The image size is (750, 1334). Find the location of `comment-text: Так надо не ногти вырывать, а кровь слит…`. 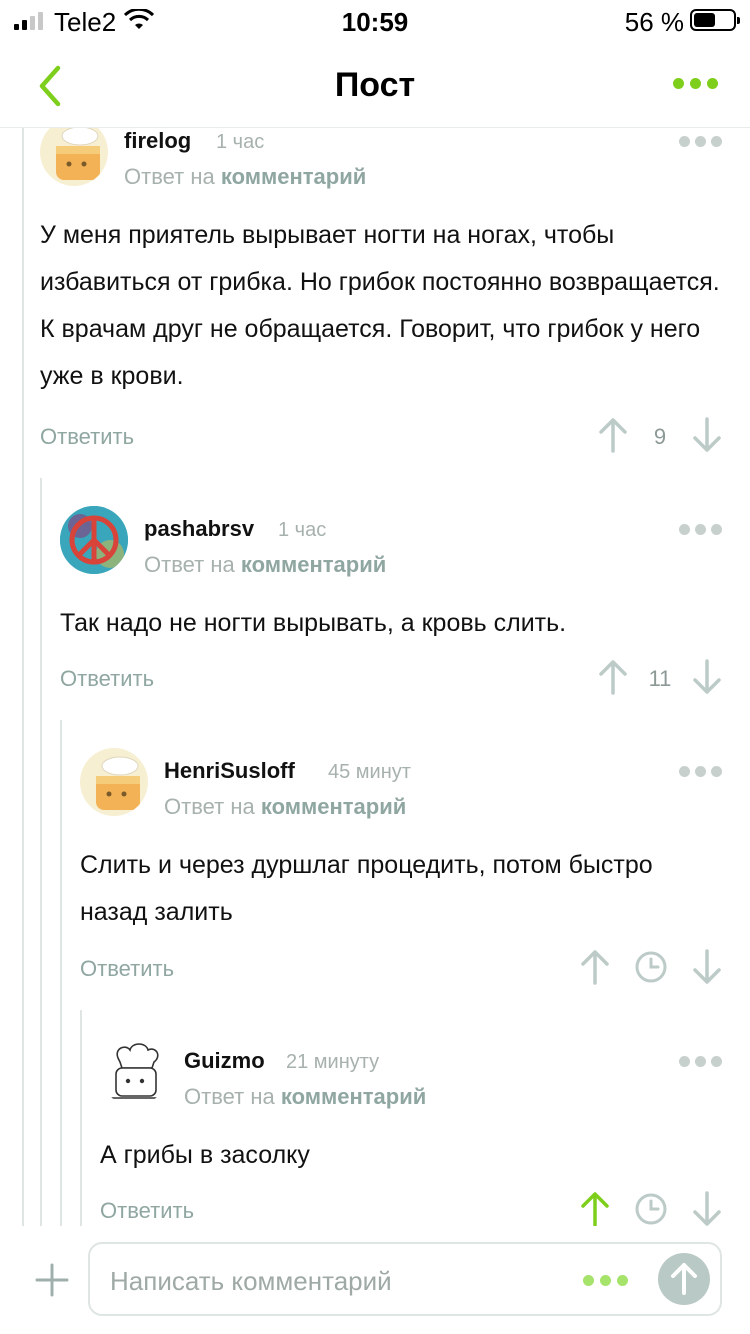

comment-text: Так надо не ногти вырывать, а кровь слит… is located at coordinates (313, 623).